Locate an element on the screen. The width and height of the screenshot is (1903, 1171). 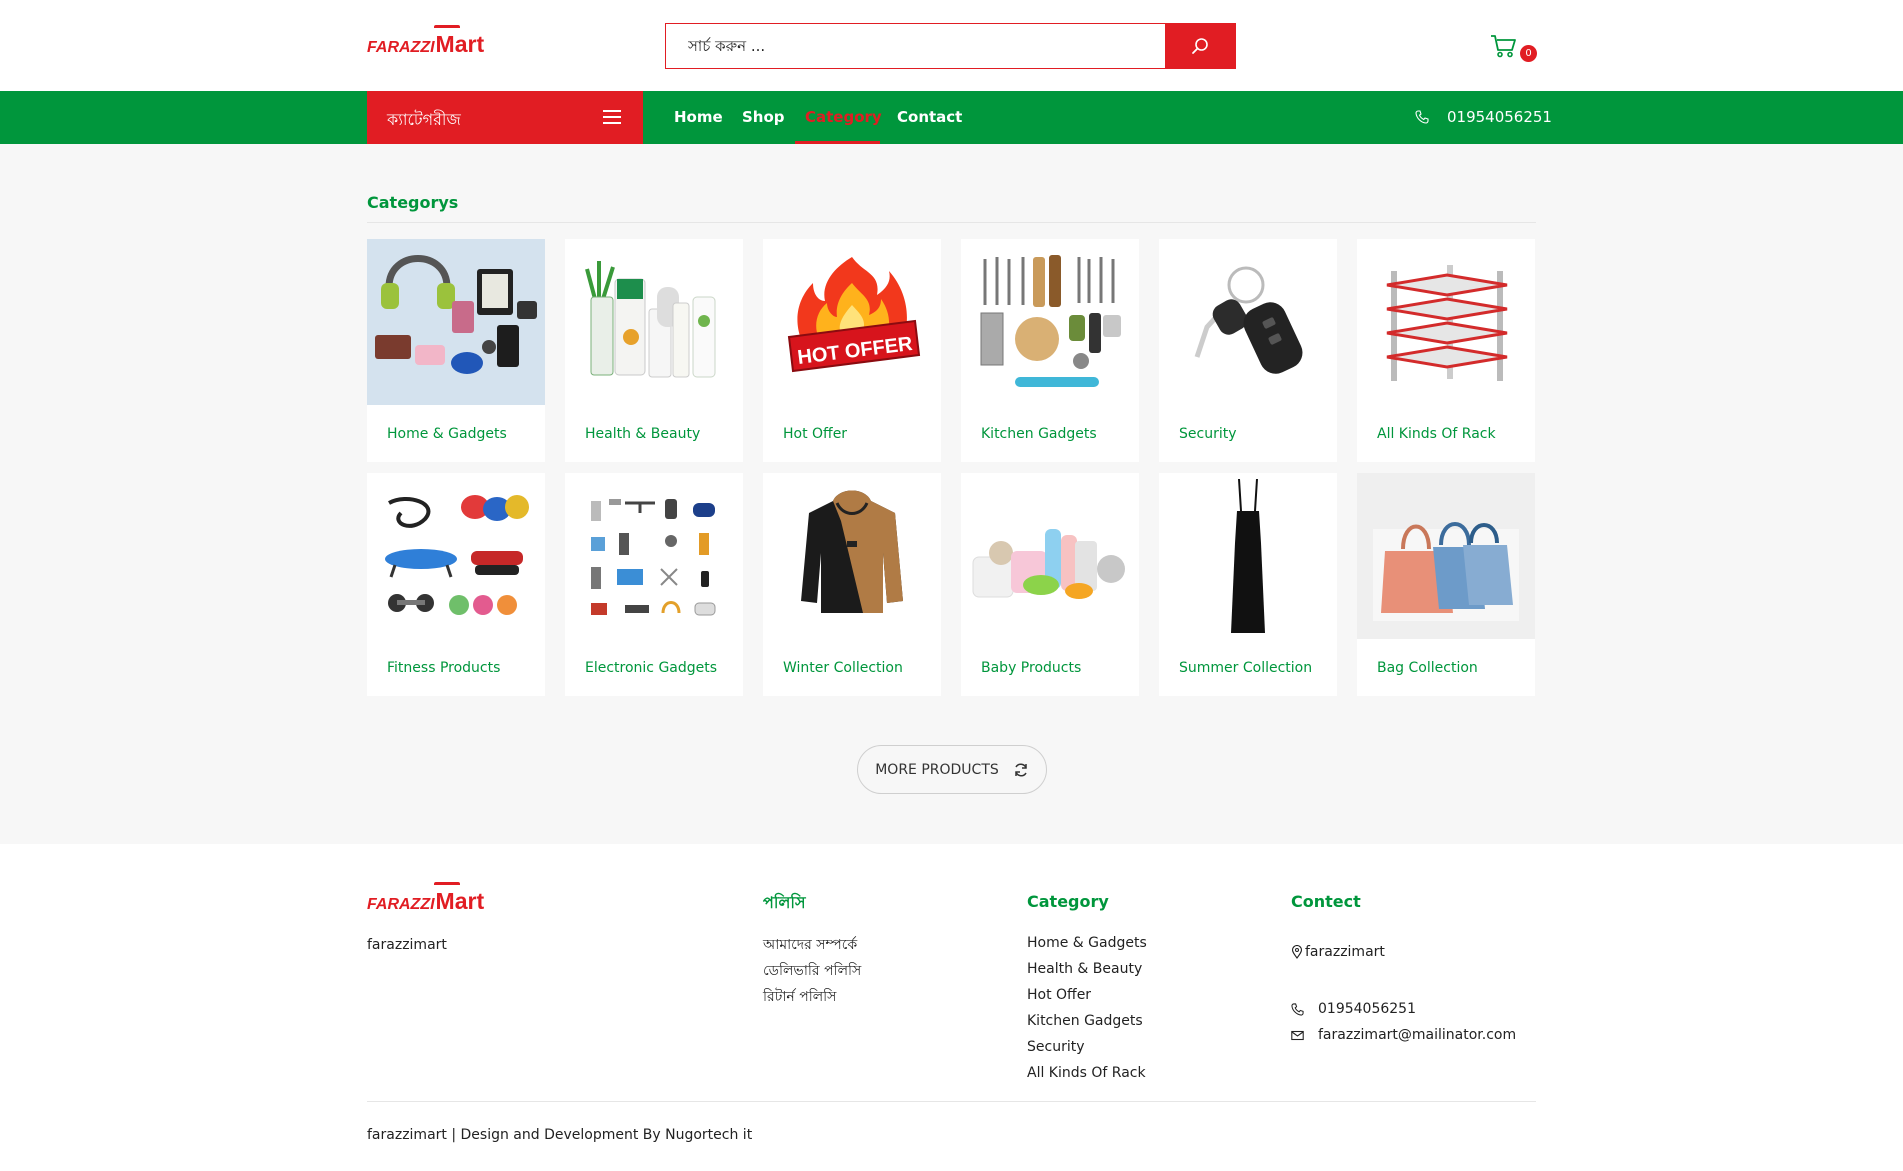
categories-menu-label: ক্যাটেগরীজ is located at coordinates (424, 119).